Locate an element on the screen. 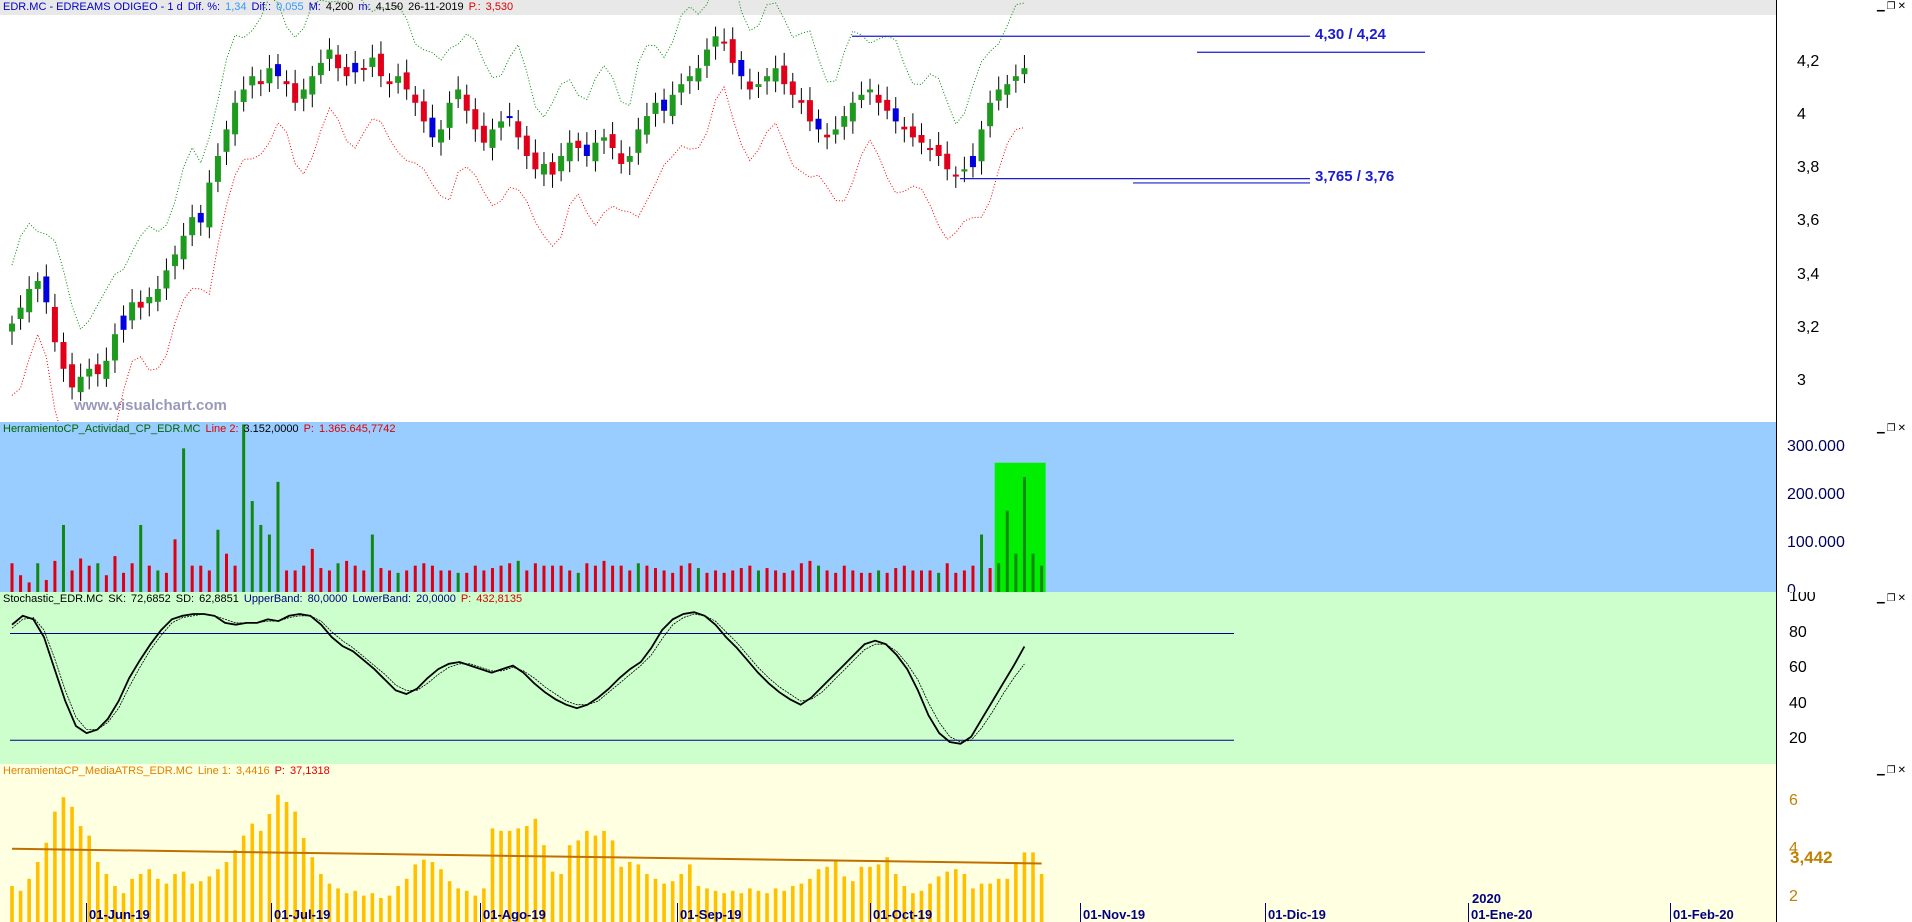 The height and width of the screenshot is (922, 1912). stochastic-window-buttons: ▁❐✕ is located at coordinates (1892, 598).